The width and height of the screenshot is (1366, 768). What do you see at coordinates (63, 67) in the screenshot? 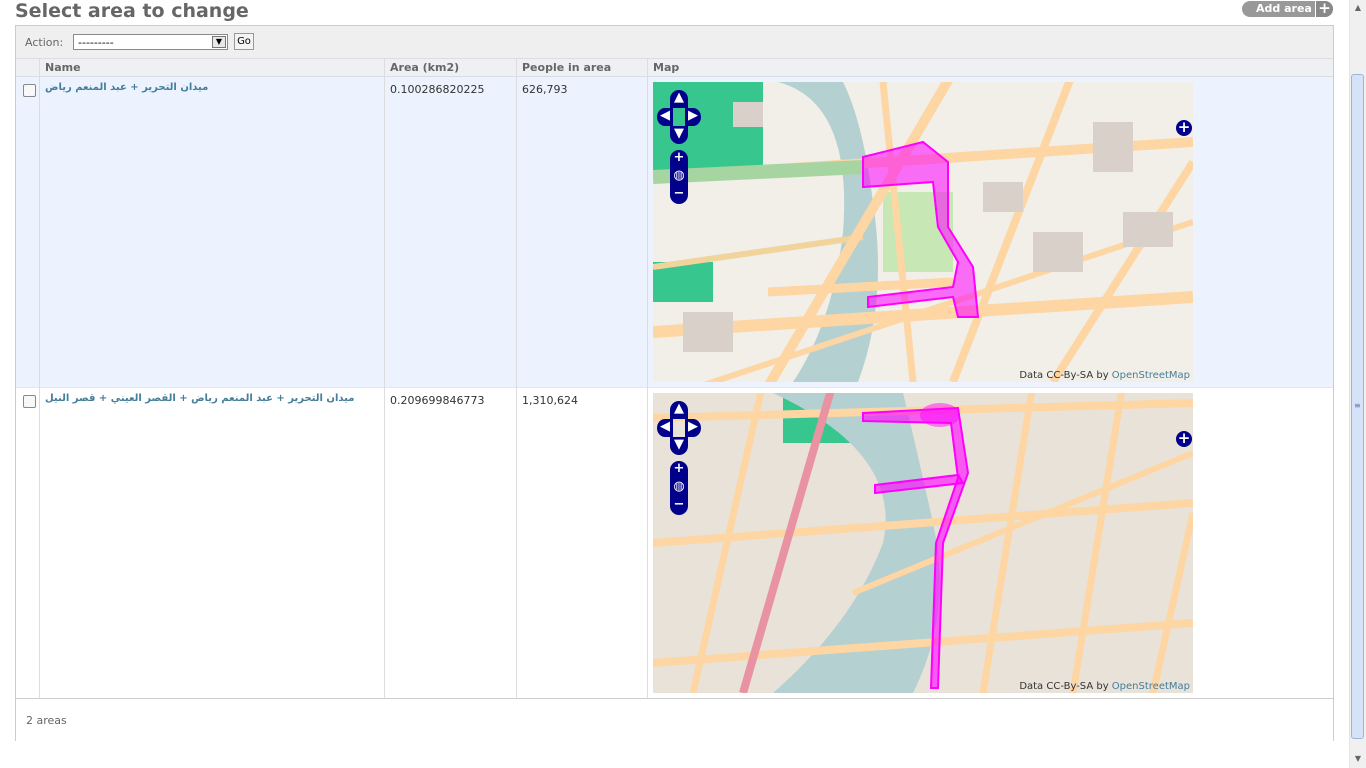
I see `column-header-name: Name` at bounding box center [63, 67].